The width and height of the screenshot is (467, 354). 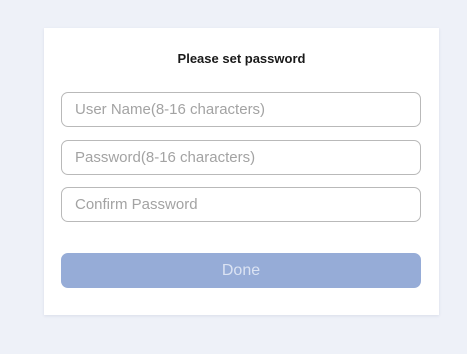 What do you see at coordinates (241, 204) in the screenshot?
I see `confirm-password-input` at bounding box center [241, 204].